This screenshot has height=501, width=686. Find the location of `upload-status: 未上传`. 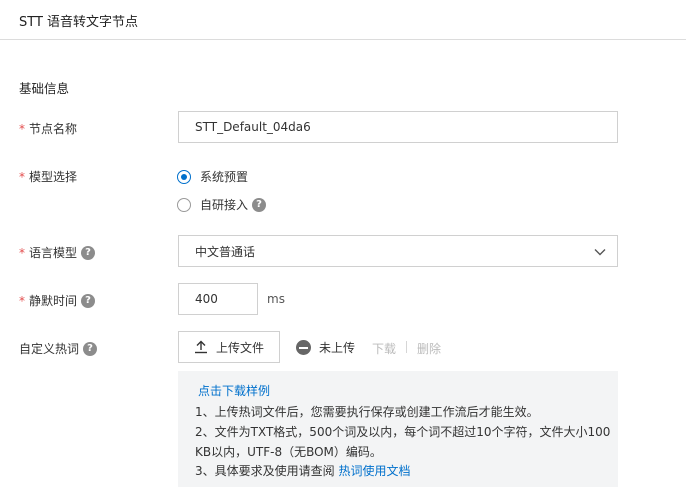

upload-status: 未上传 is located at coordinates (325, 347).